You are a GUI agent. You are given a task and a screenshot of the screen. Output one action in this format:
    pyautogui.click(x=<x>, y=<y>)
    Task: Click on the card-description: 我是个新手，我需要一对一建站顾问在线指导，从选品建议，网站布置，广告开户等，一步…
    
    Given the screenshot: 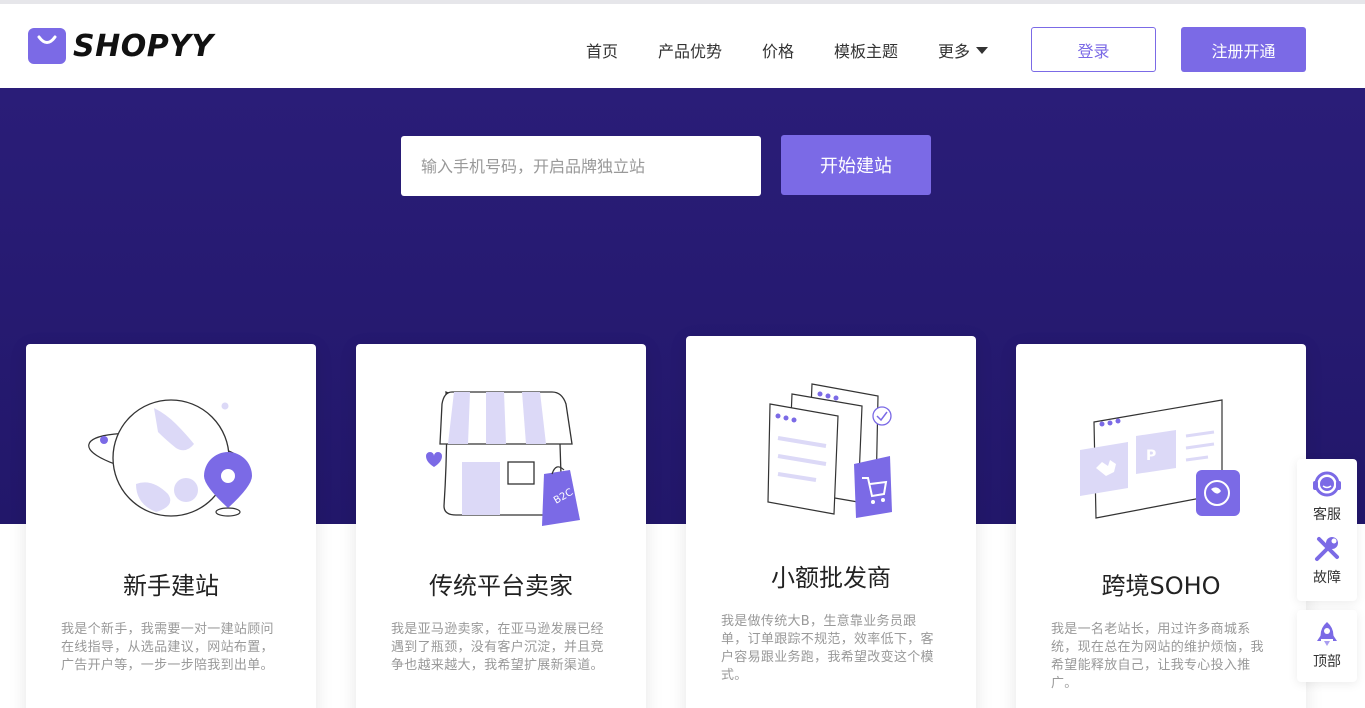 What is the action you would take?
    pyautogui.click(x=167, y=647)
    